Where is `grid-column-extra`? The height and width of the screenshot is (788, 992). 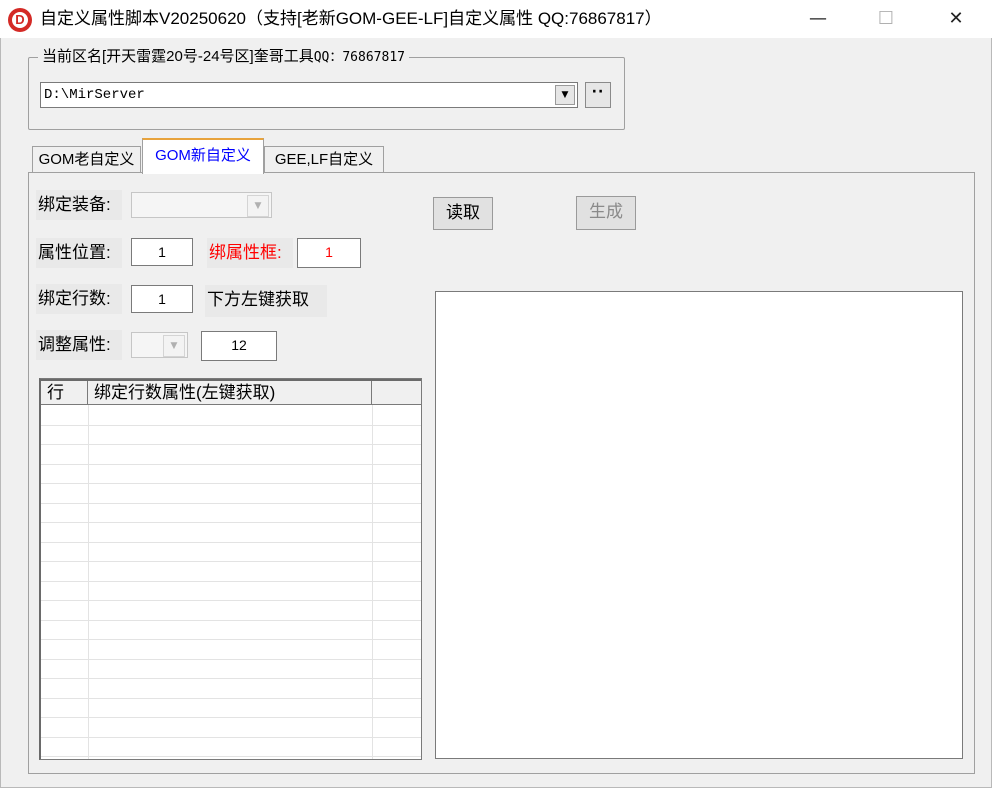 grid-column-extra is located at coordinates (396, 393).